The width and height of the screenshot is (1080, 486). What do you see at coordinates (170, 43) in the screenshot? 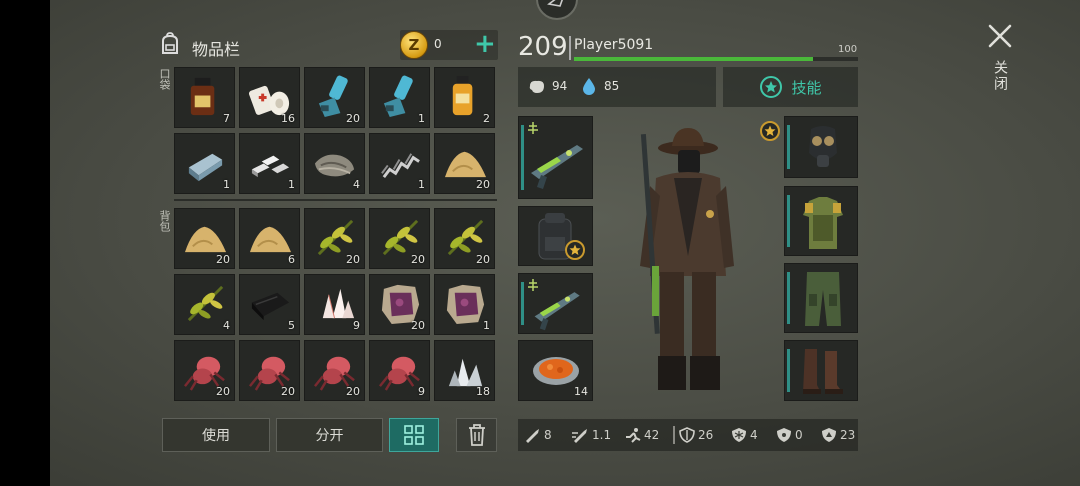
I see `backpack-icon` at bounding box center [170, 43].